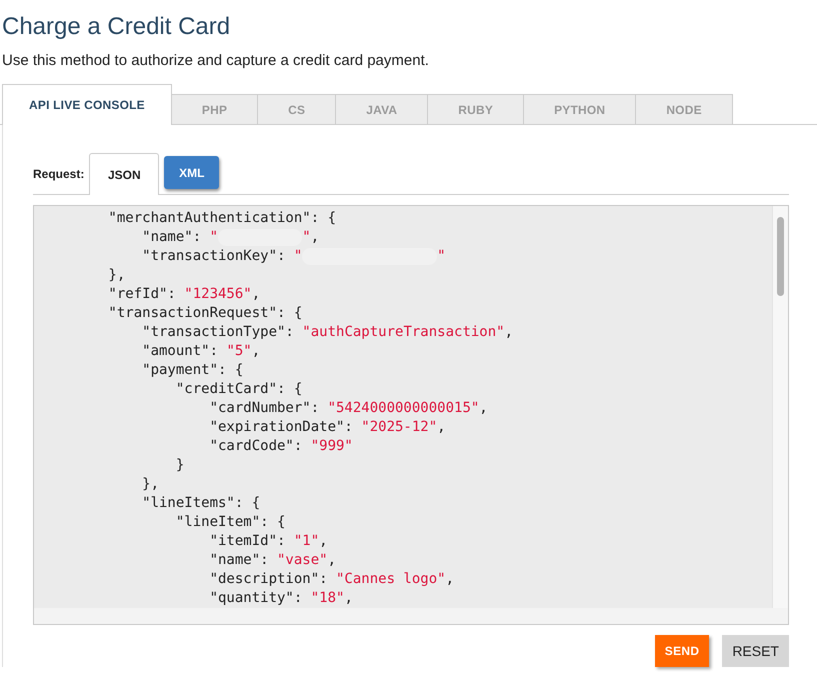 Image resolution: width=817 pixels, height=680 pixels. I want to click on code-line: "payment": {, so click(193, 370).